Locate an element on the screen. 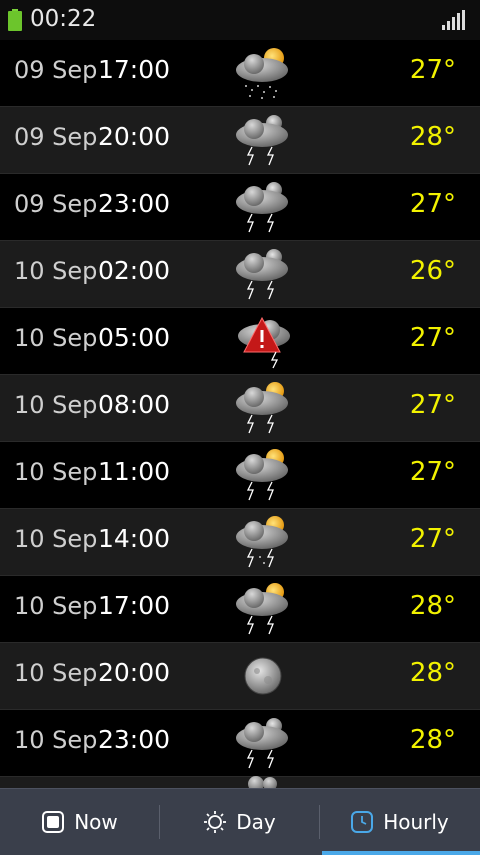 Image resolution: width=480 pixels, height=855 pixels. battery-icon is located at coordinates (15, 20).